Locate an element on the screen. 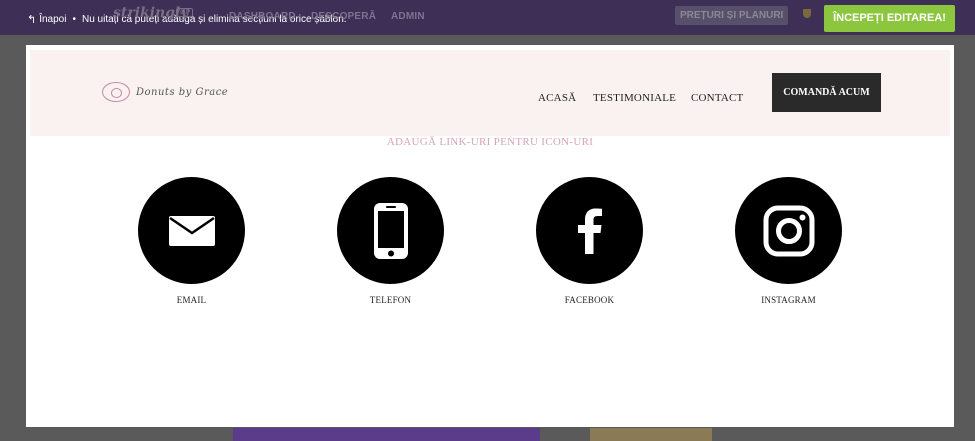 The width and height of the screenshot is (975, 441). order-now-button: COMANDĂ ACUM is located at coordinates (826, 92).